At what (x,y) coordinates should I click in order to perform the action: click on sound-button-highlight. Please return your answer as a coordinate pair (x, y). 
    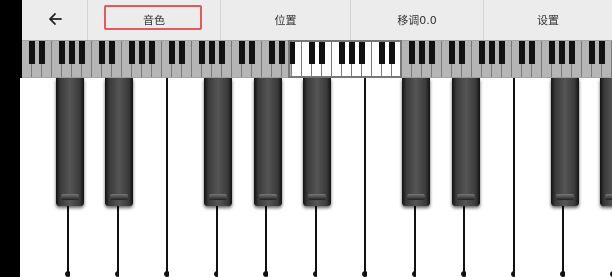
    Looking at the image, I should click on (153, 17).